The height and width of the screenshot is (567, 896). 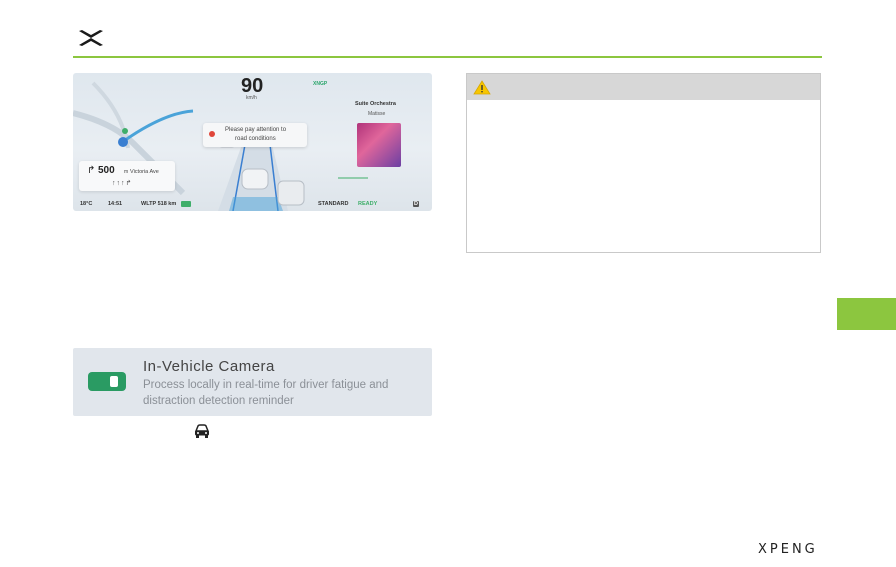 I want to click on album-art, so click(x=379, y=145).